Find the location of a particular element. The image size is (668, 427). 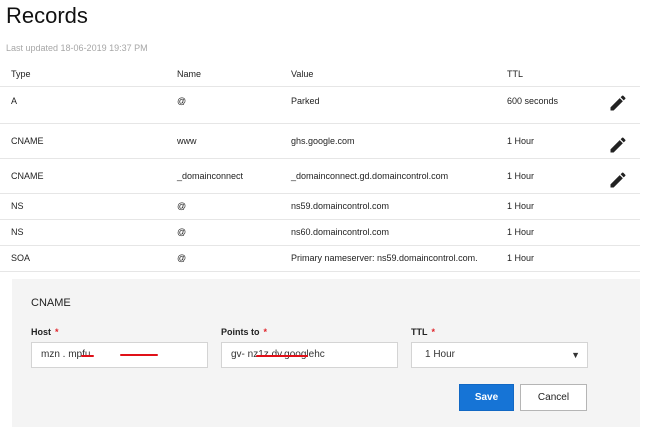

cell-value: _domainconnect.gd.domaincontrol.com is located at coordinates (388, 176).